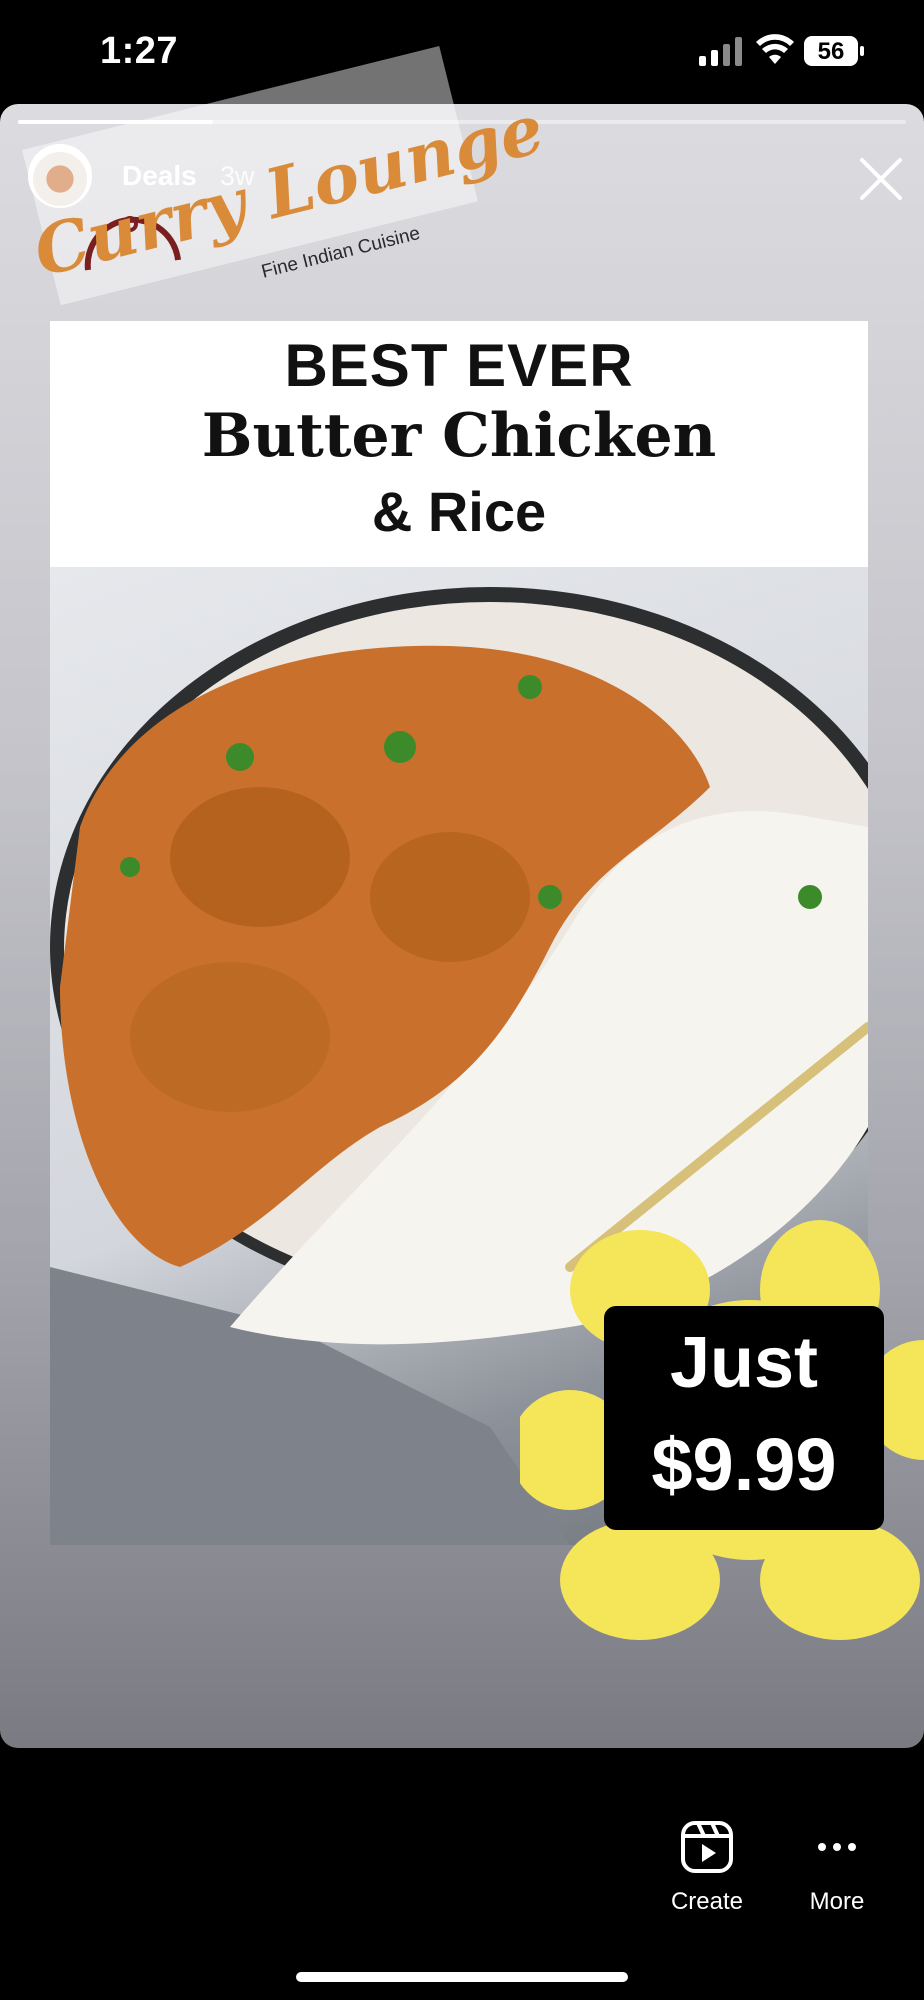 This screenshot has width=924, height=2000. Describe the element at coordinates (462, 52) in the screenshot. I see `status-bar: 1:27 56` at that location.